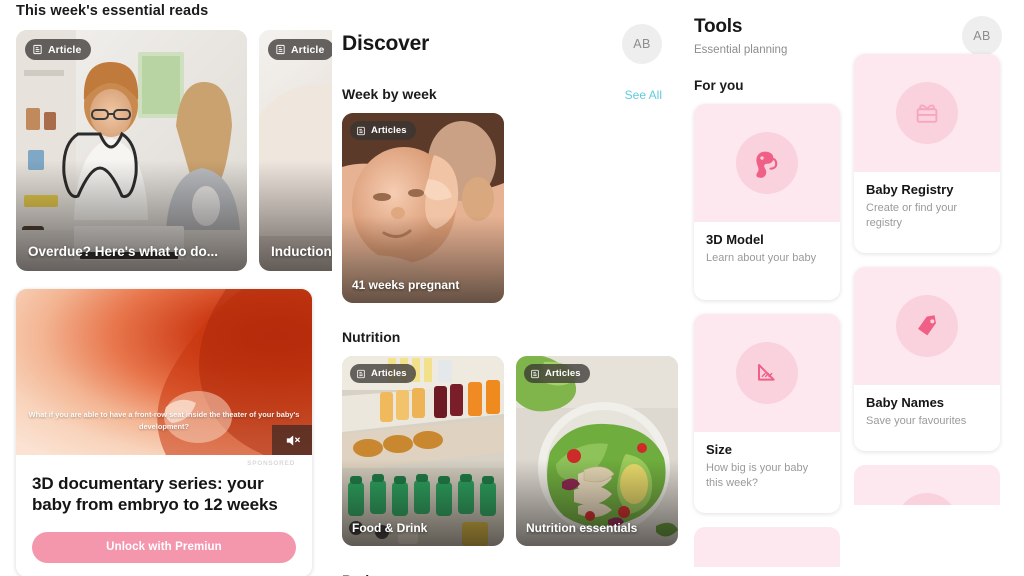 The width and height of the screenshot is (1024, 576). I want to click on tool-card-size: Size How big is your baby this week?, so click(767, 413).